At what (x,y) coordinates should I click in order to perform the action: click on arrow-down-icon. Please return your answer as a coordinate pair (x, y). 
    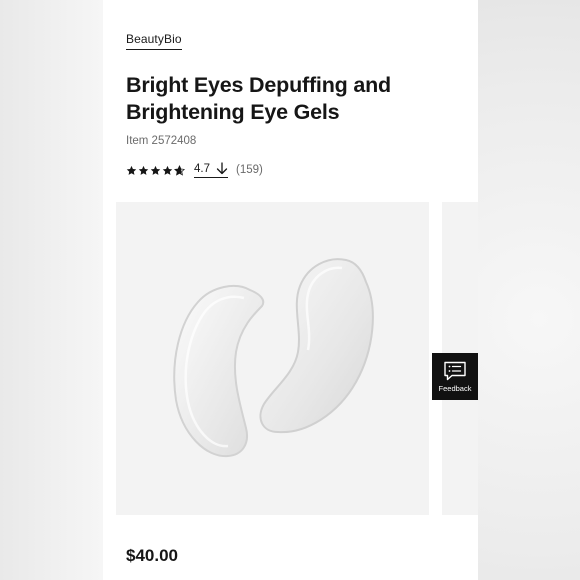
    Looking at the image, I should click on (222, 168).